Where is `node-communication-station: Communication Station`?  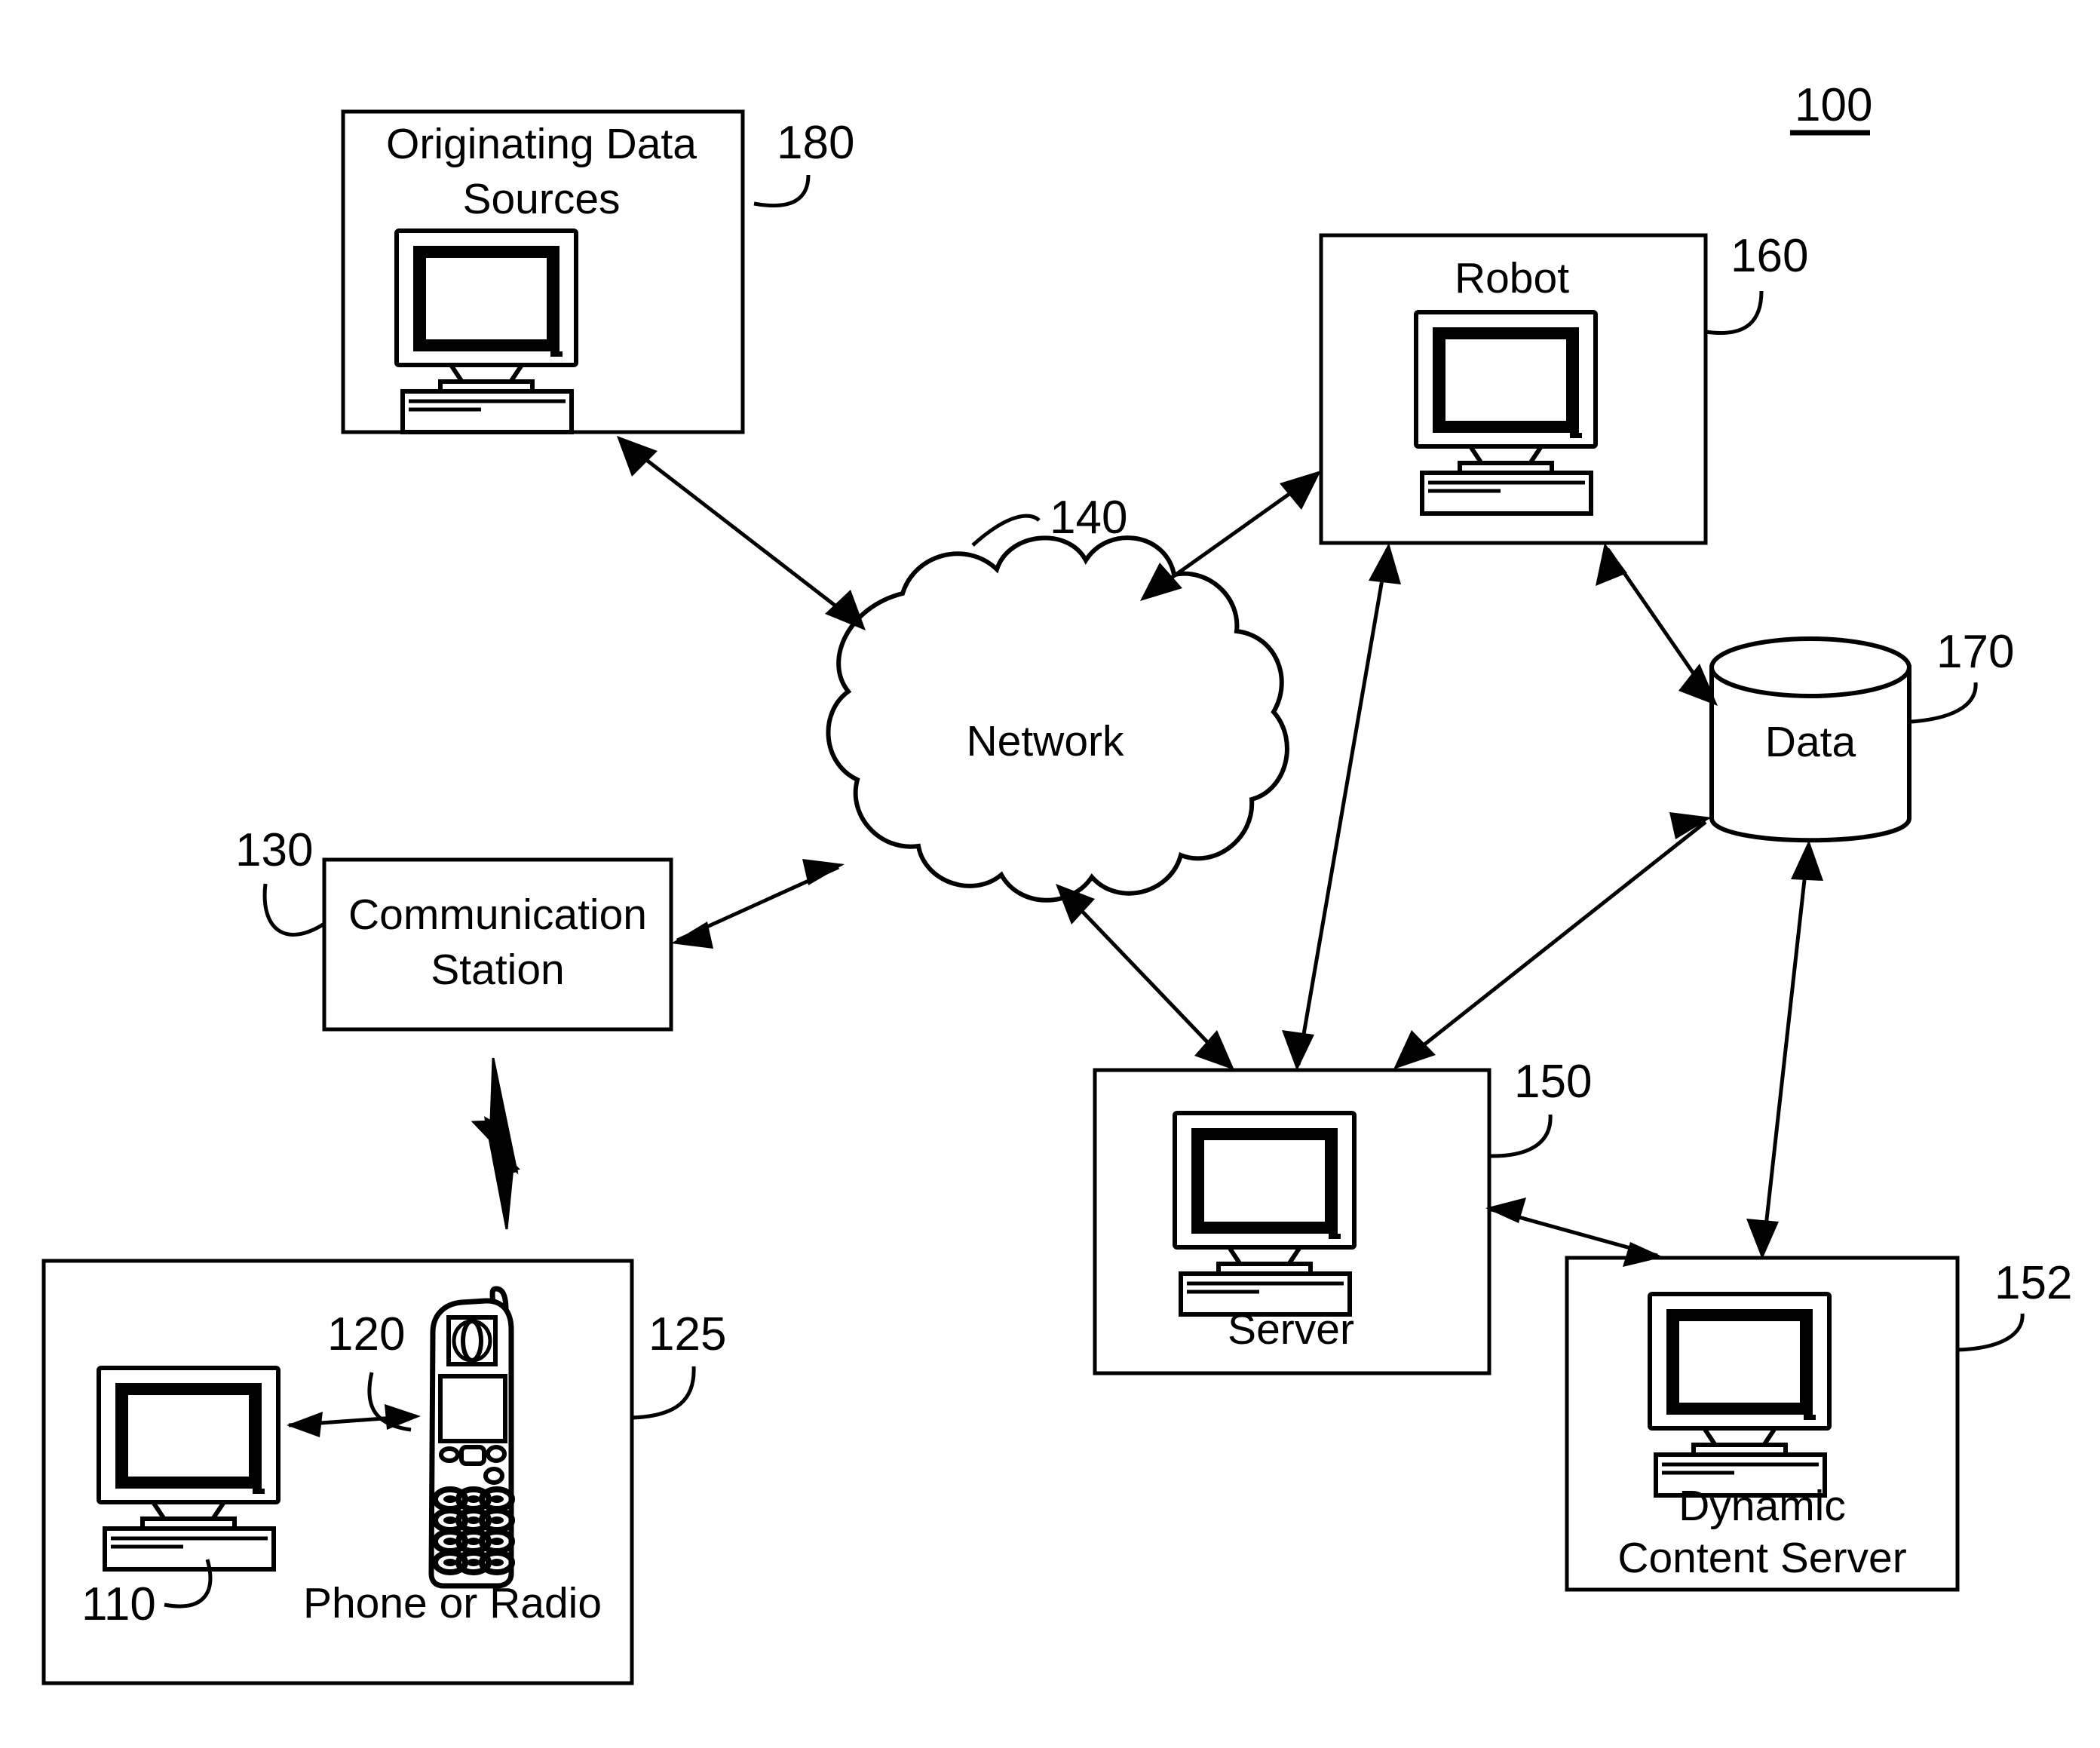 node-communication-station: Communication Station is located at coordinates (498, 944).